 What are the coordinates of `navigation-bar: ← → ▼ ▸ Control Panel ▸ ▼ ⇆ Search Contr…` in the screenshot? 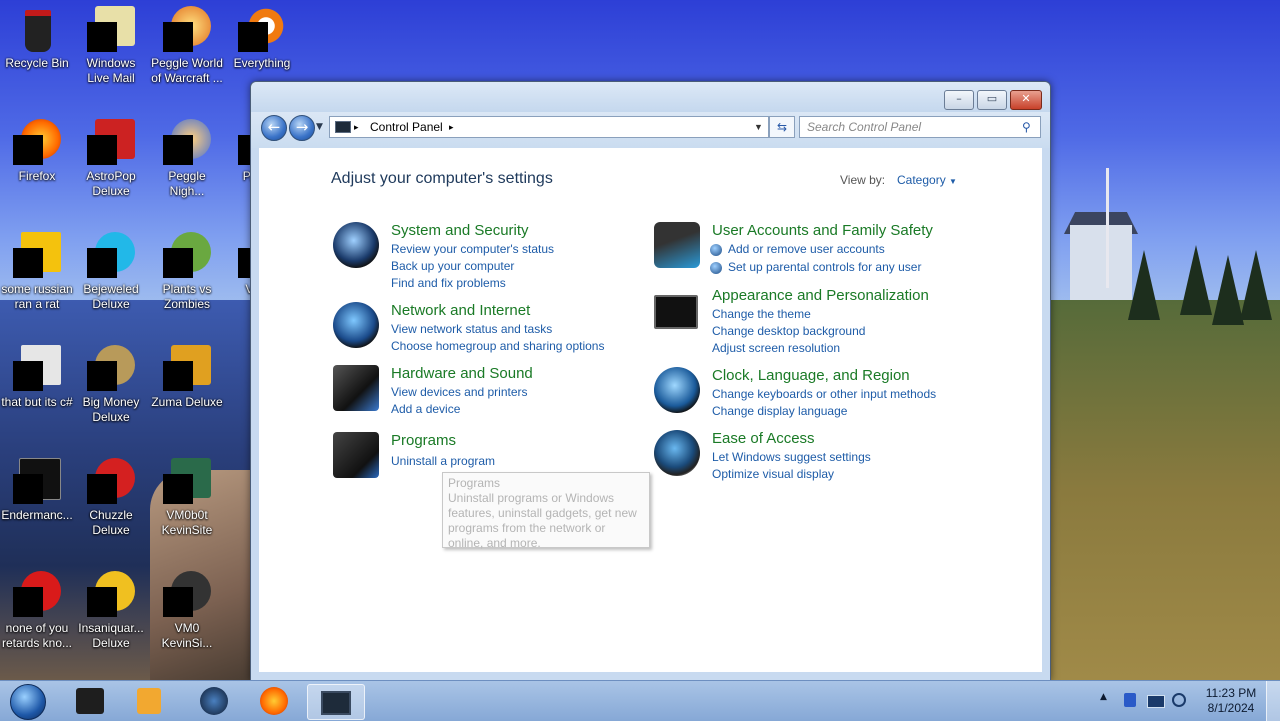 It's located at (650, 130).